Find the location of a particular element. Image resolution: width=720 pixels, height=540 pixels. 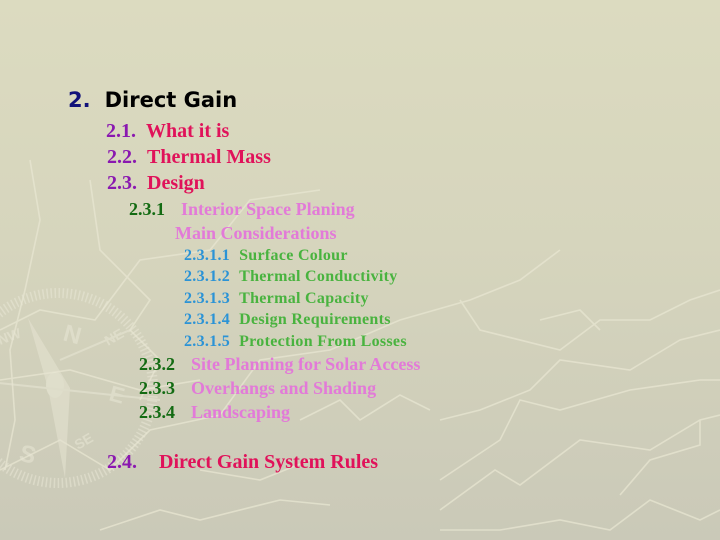

consideration-number: 2.3.1.2 is located at coordinates (207, 276).